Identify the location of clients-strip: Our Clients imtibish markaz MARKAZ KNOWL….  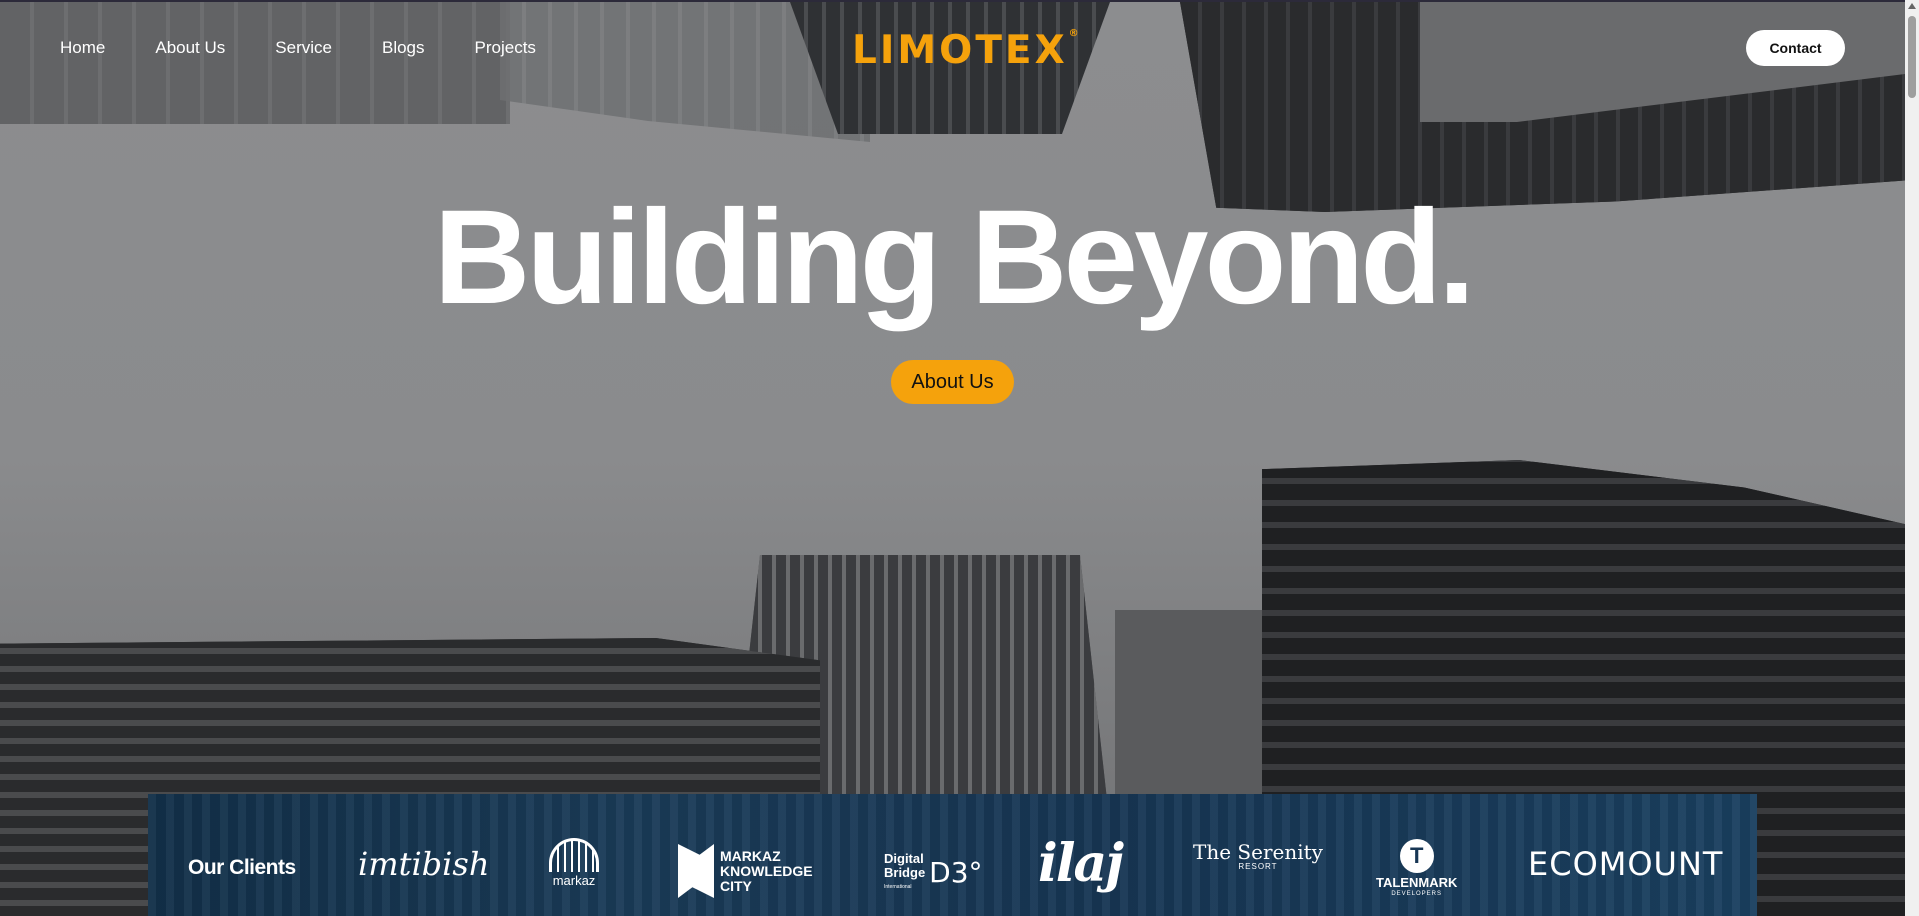
(952, 855).